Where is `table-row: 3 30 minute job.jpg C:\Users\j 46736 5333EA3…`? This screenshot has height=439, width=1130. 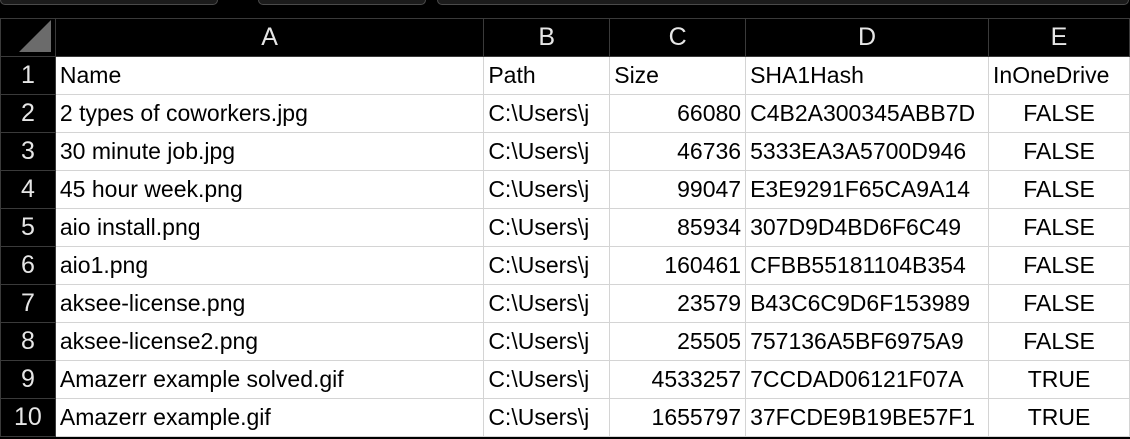
table-row: 3 30 minute job.jpg C:\Users\j 46736 5333EA3… is located at coordinates (565, 151).